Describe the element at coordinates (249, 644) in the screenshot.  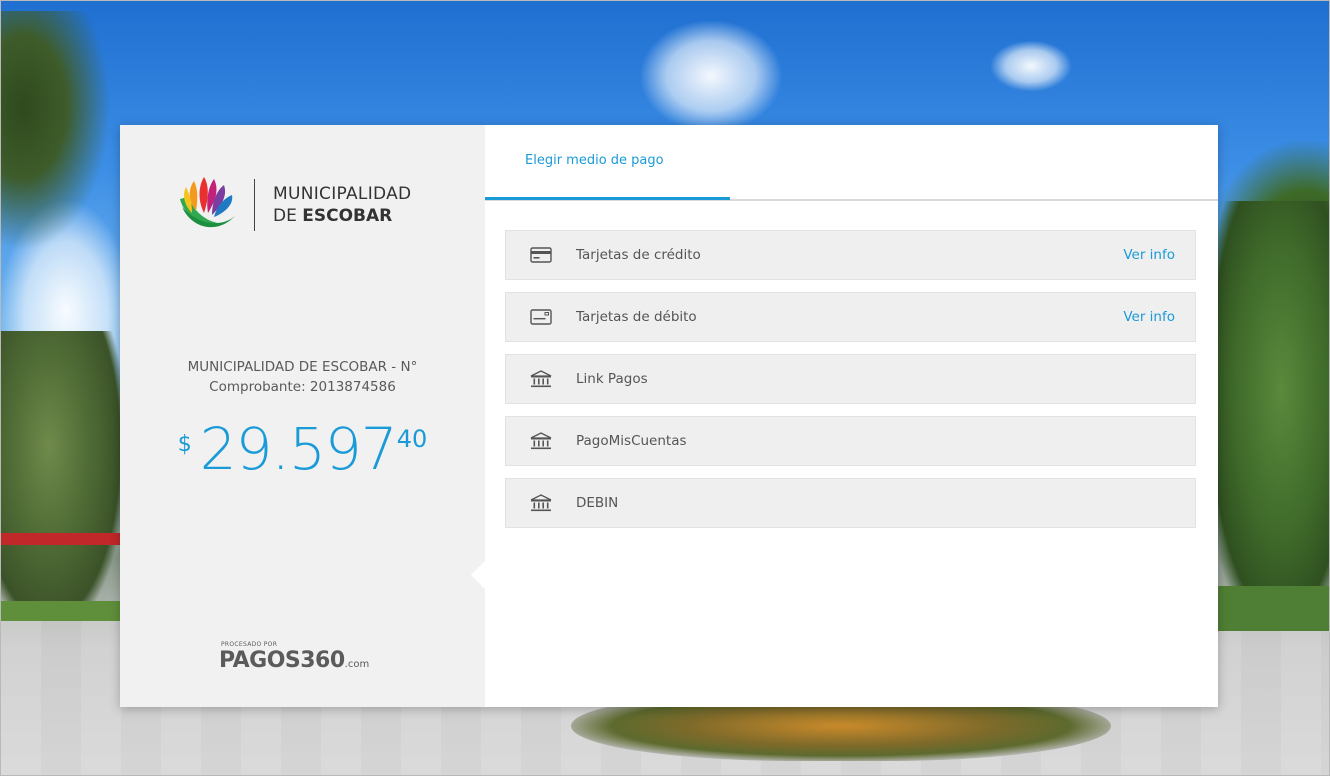
I see `powered-caption: PROCESADO POR` at that location.